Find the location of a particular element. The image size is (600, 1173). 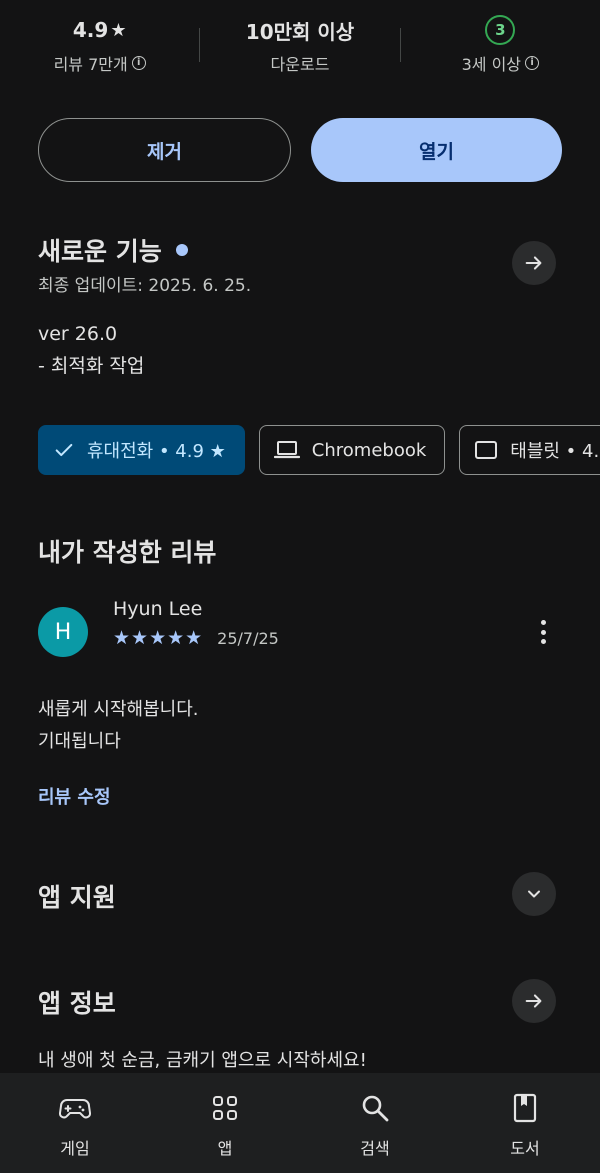

whats-new-heading: 새로운 기능 is located at coordinates (113, 250).